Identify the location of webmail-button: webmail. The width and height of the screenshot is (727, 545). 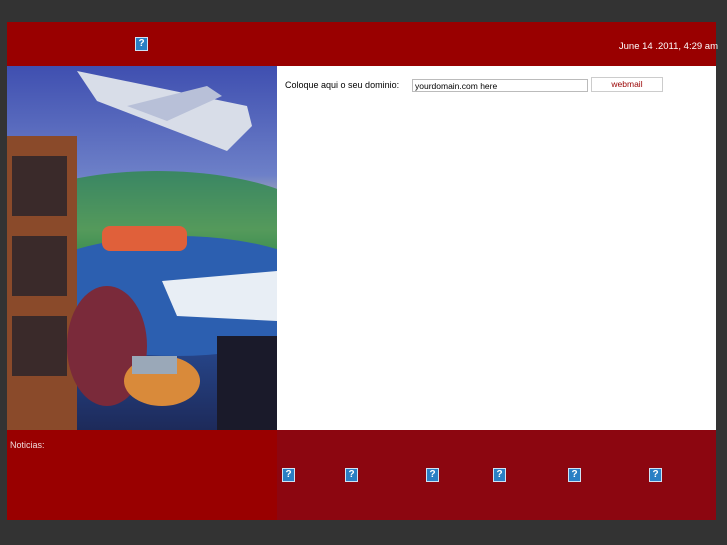
(627, 84).